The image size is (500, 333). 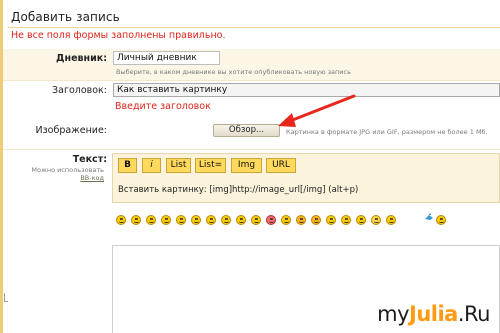 What do you see at coordinates (271, 220) in the screenshot?
I see `red-face-icon` at bounding box center [271, 220].